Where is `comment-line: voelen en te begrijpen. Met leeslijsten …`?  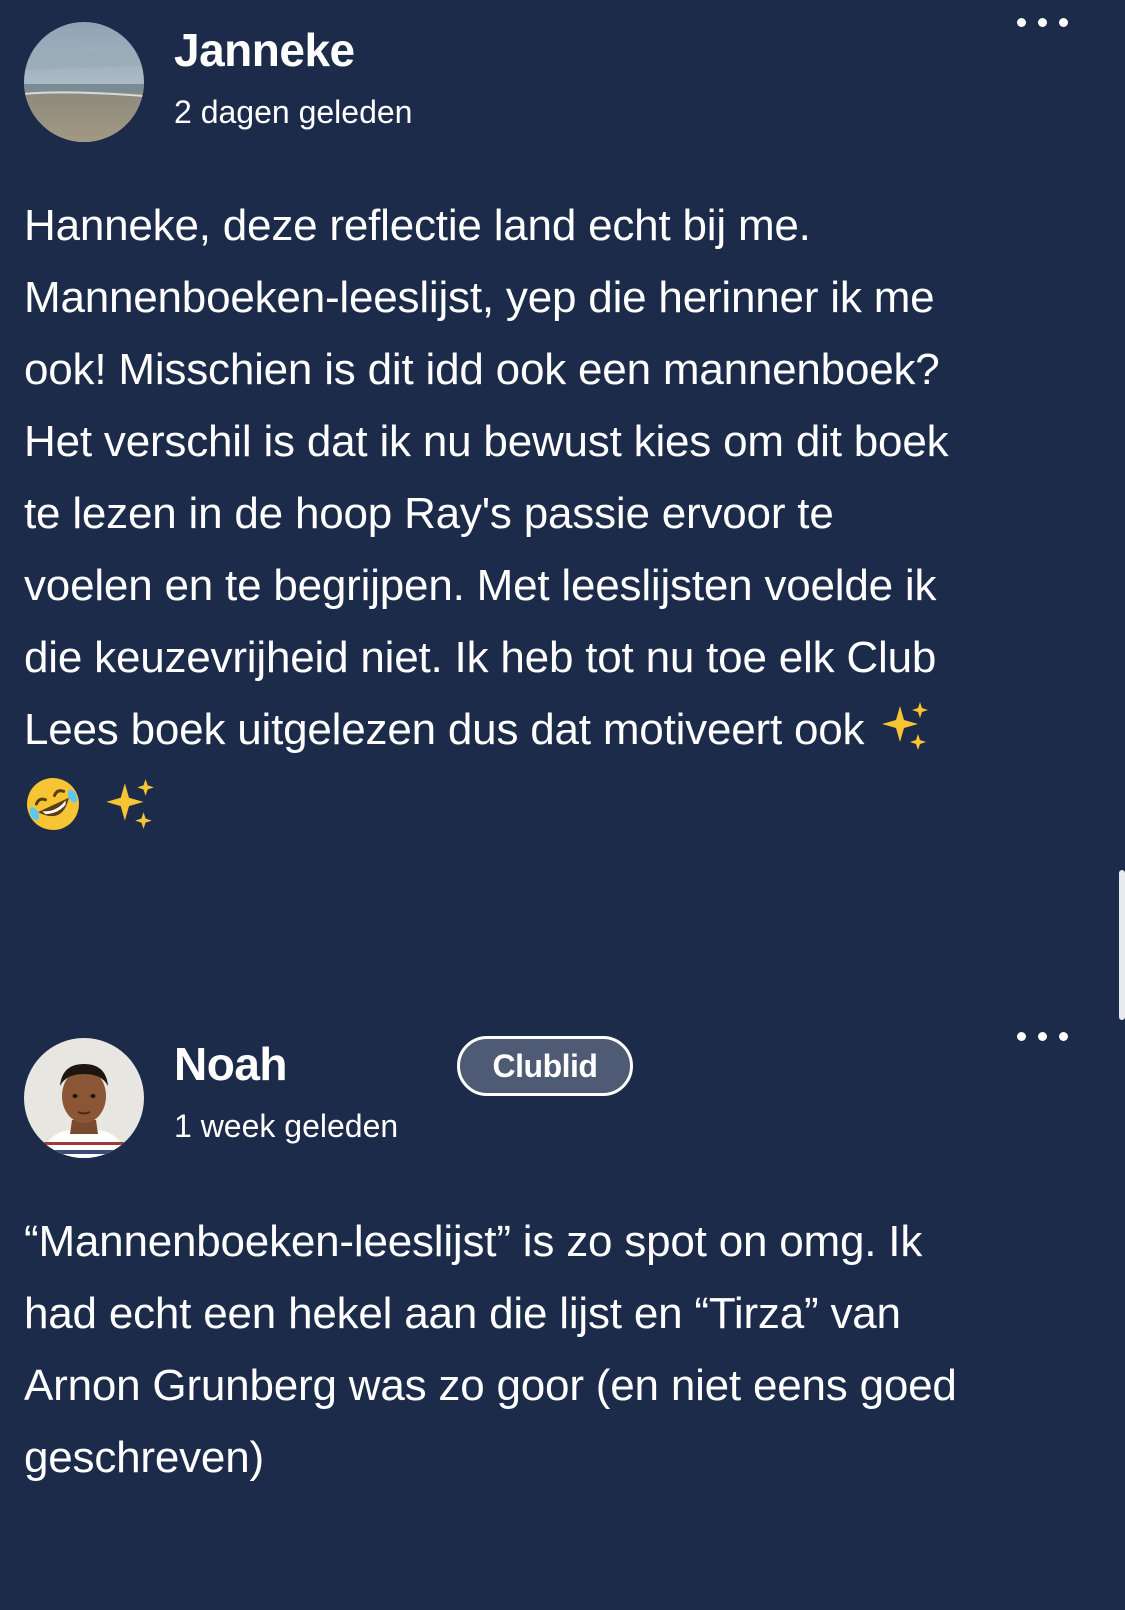
comment-line: voelen en te begrijpen. Met leeslijsten … is located at coordinates (480, 585).